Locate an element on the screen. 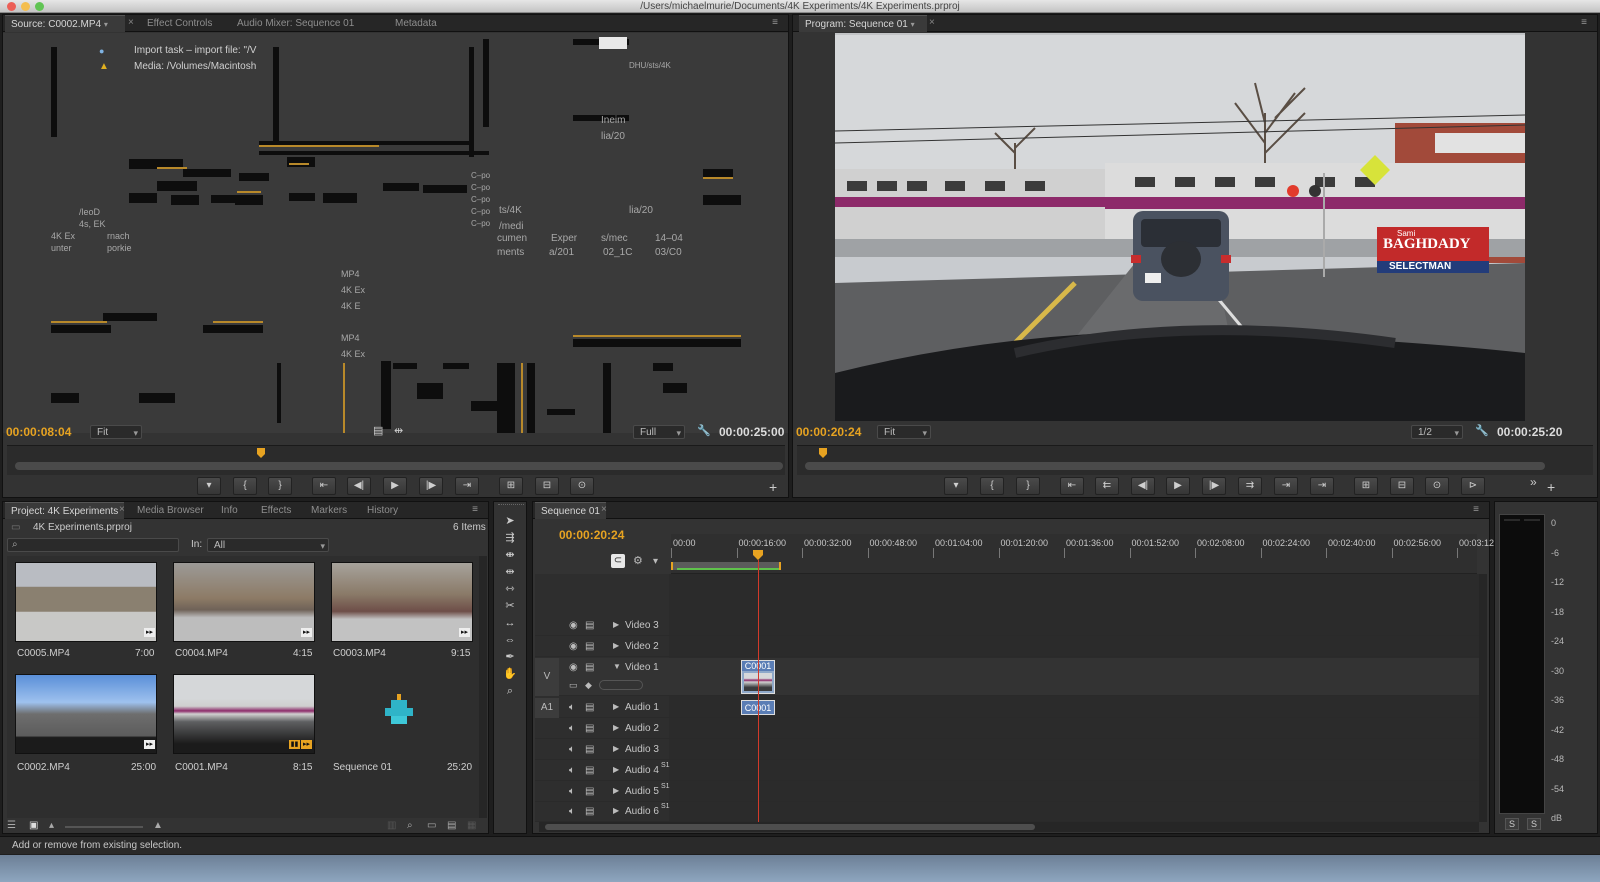  source-patch-a1: A1 is located at coordinates (547, 708).